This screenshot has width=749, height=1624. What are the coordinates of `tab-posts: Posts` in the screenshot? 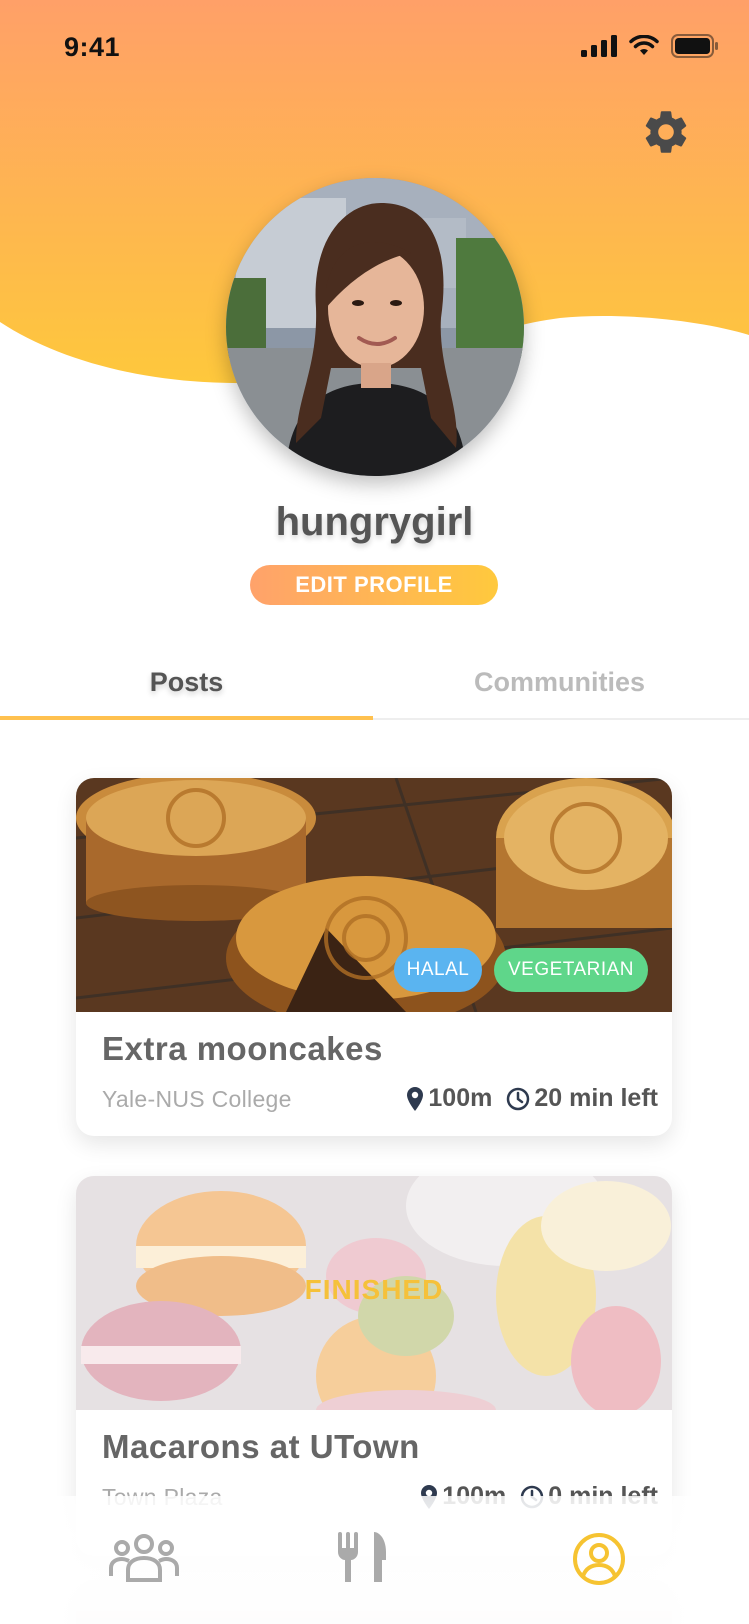 It's located at (186, 690).